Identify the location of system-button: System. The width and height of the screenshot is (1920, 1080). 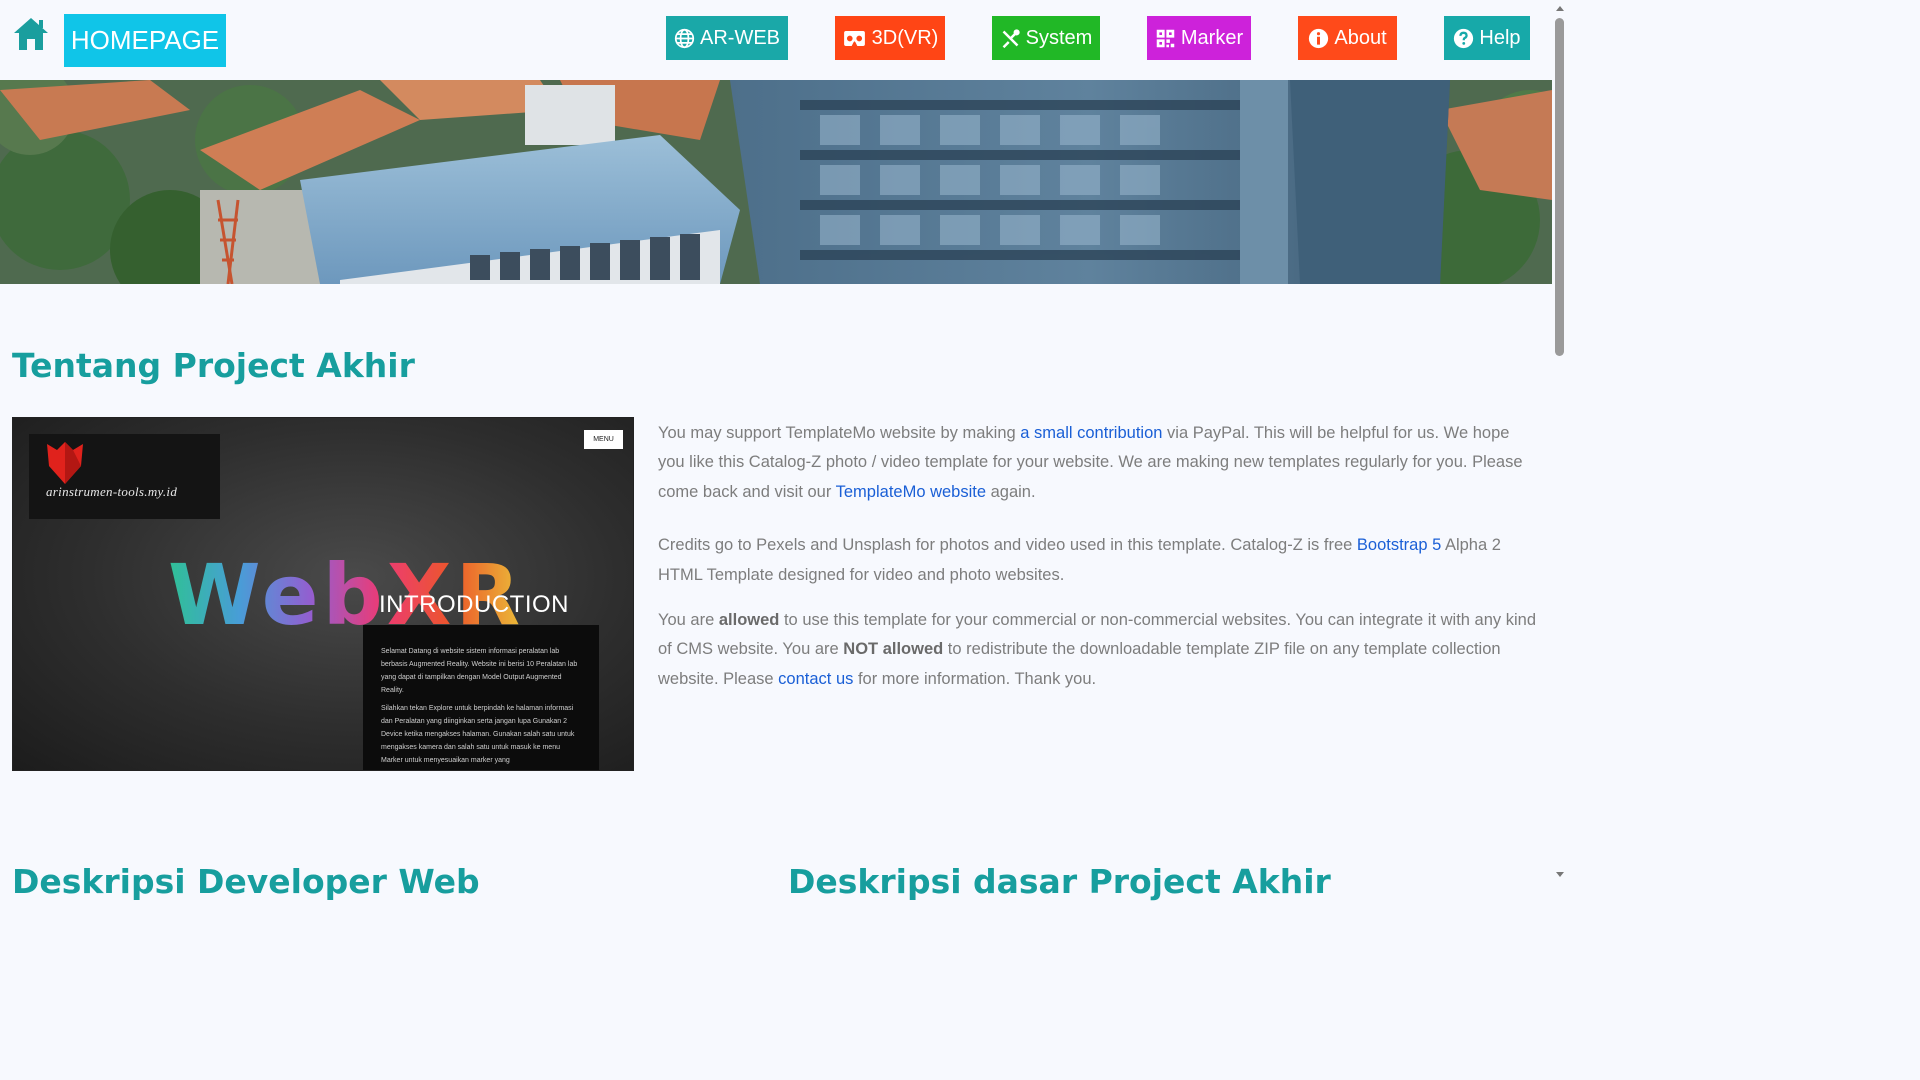
(1046, 38).